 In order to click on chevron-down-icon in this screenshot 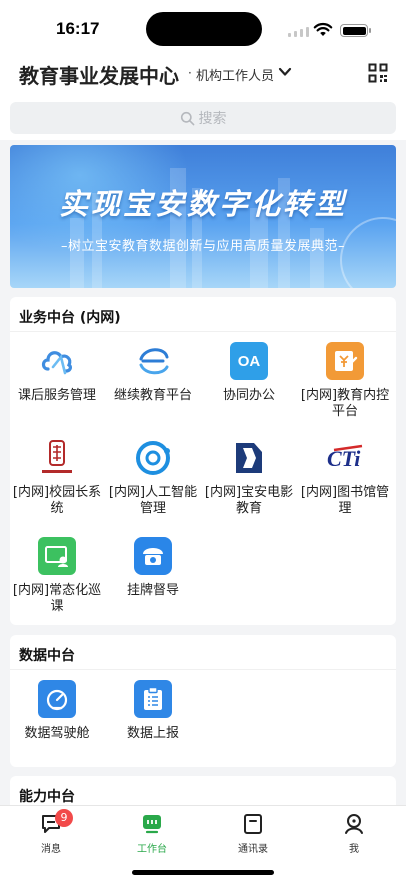, I will do `click(285, 72)`.